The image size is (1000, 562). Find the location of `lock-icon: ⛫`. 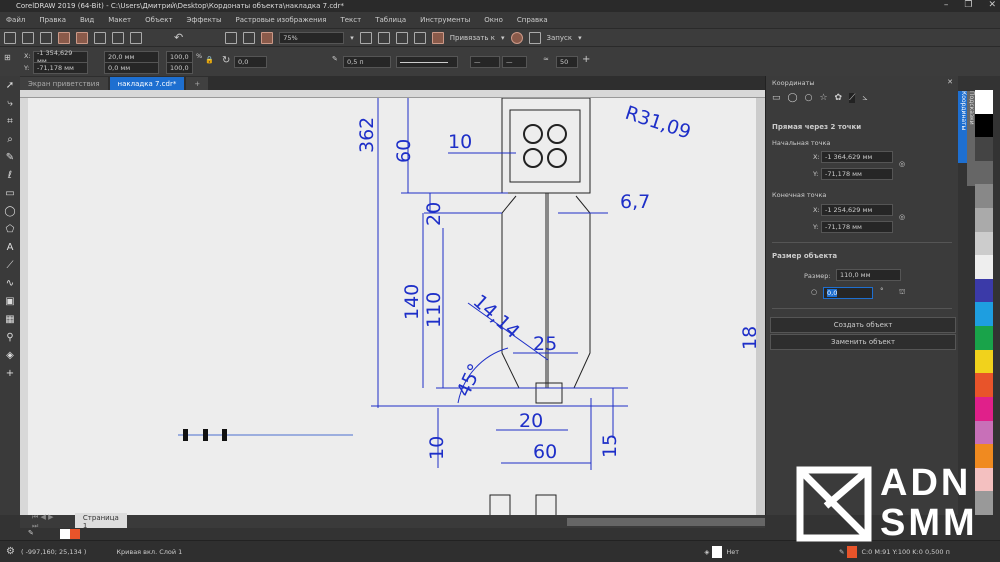

lock-icon: ⛫ is located at coordinates (902, 292).